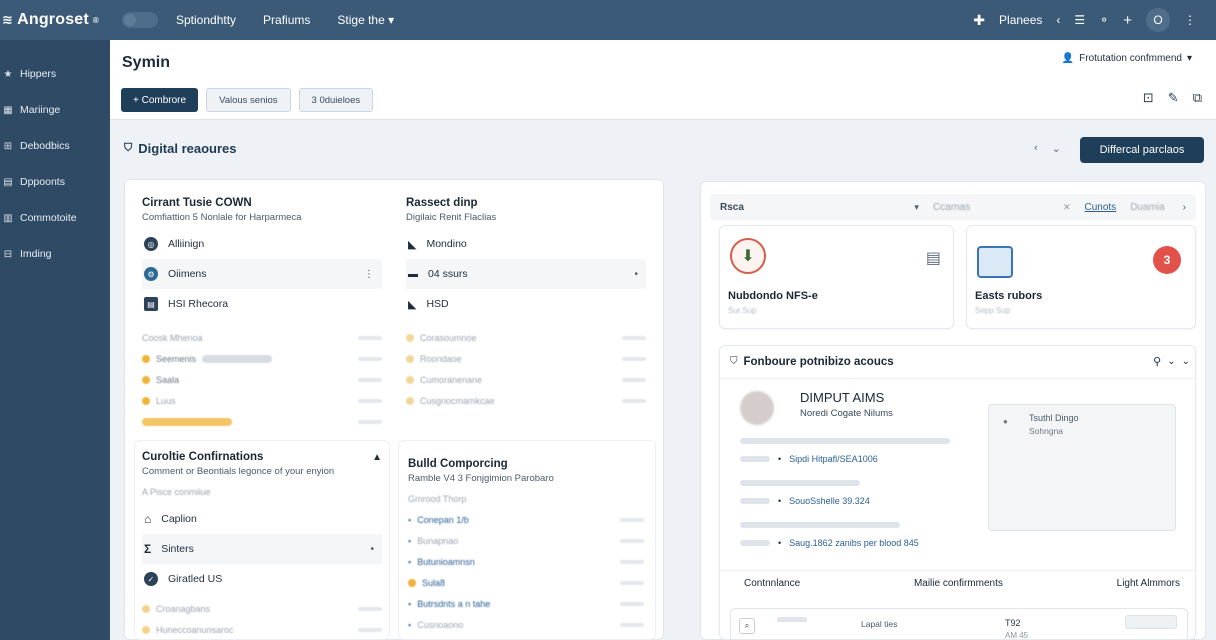 This screenshot has height=640, width=1216. I want to click on status-dot-icon, so click(146, 400).